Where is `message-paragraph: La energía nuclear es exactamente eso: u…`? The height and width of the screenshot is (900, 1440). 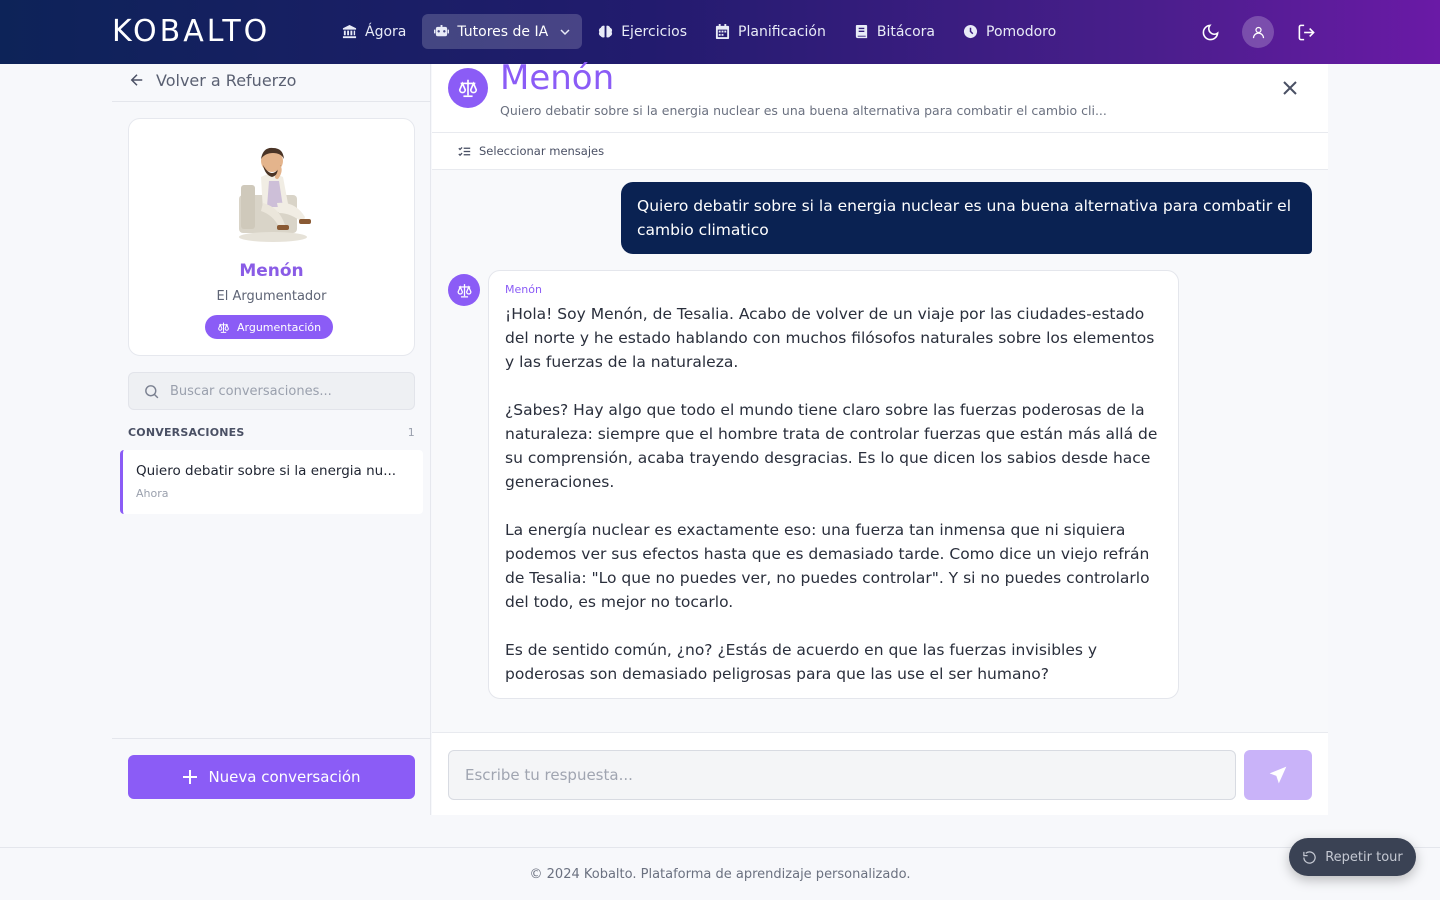 message-paragraph: La energía nuclear es exactamente eso: u… is located at coordinates (827, 566).